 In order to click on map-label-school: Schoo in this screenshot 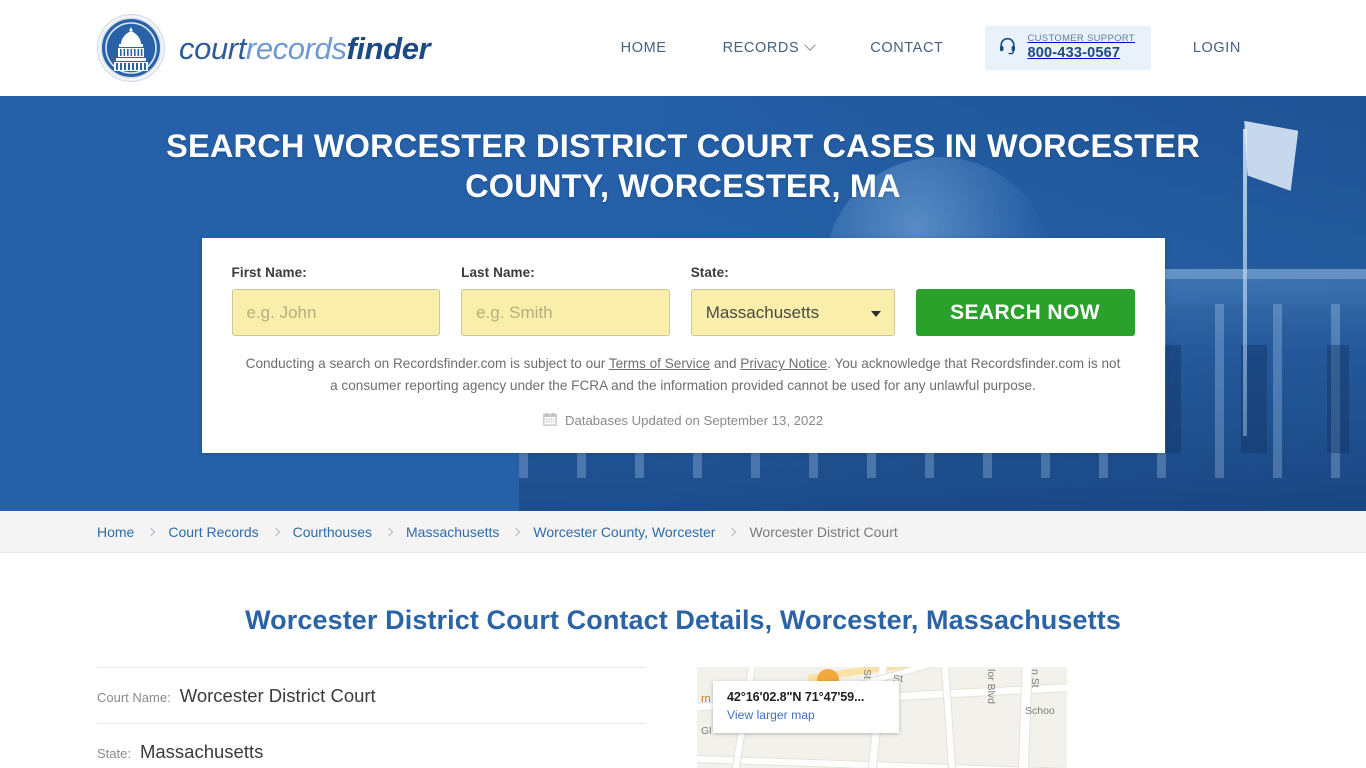, I will do `click(1040, 711)`.